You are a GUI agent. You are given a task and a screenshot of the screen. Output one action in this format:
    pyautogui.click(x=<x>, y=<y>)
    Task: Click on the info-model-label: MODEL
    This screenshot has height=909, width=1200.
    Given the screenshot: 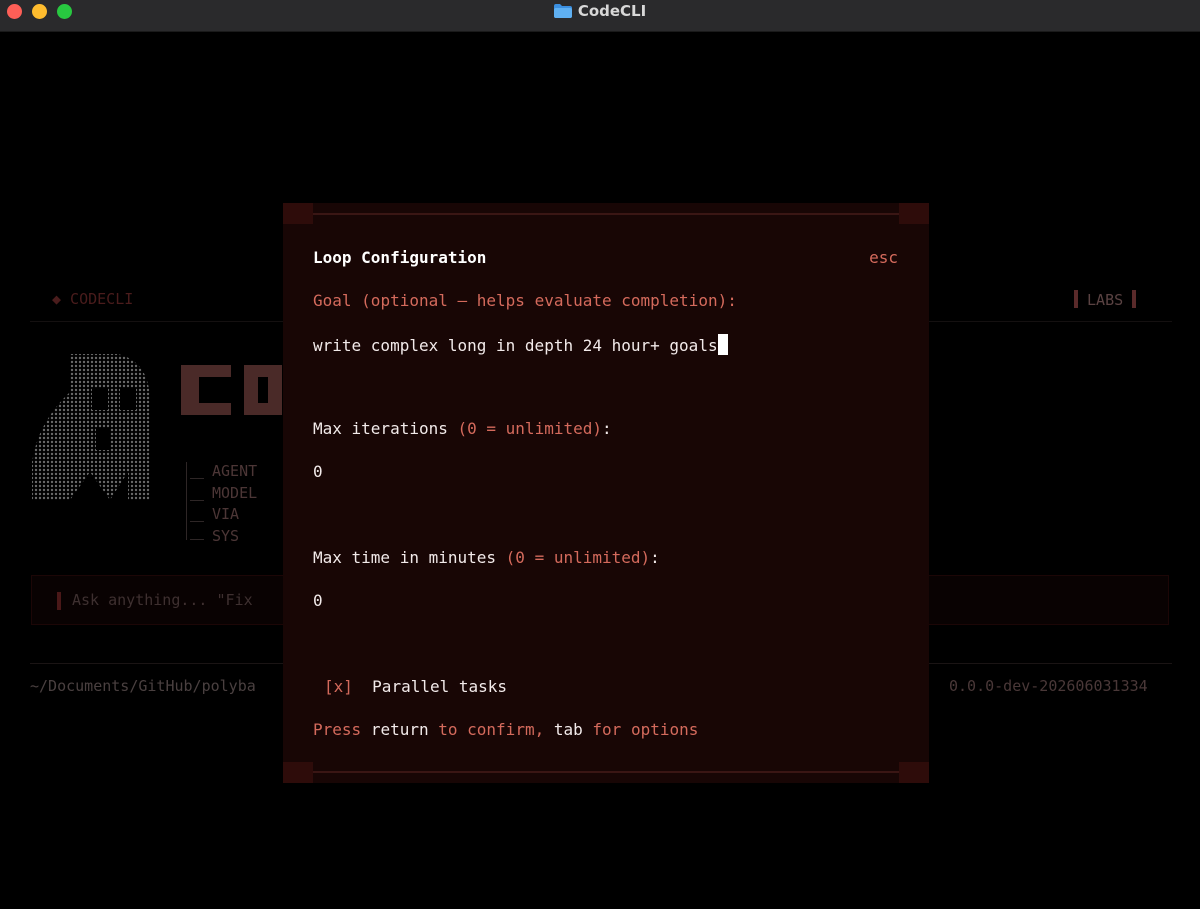 What is the action you would take?
    pyautogui.click(x=235, y=493)
    